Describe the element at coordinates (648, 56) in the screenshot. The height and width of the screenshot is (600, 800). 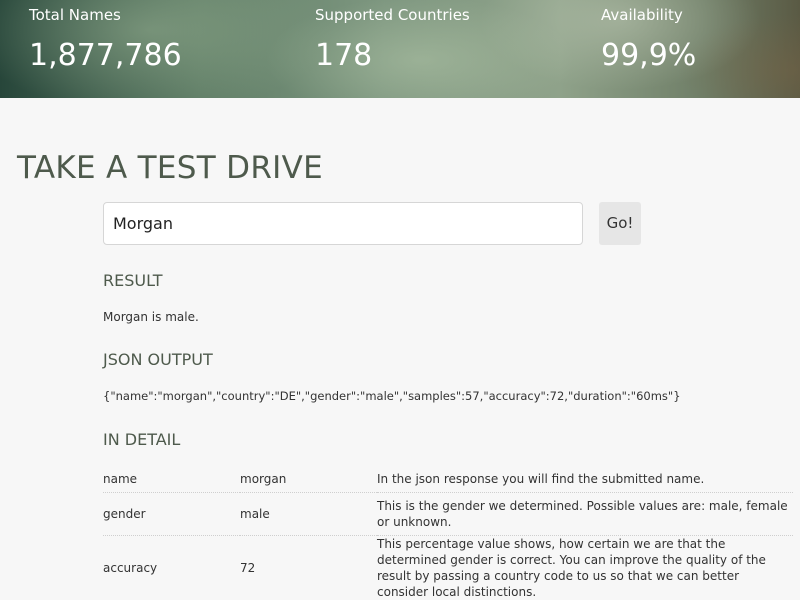
I see `stat-value: 99,9%` at that location.